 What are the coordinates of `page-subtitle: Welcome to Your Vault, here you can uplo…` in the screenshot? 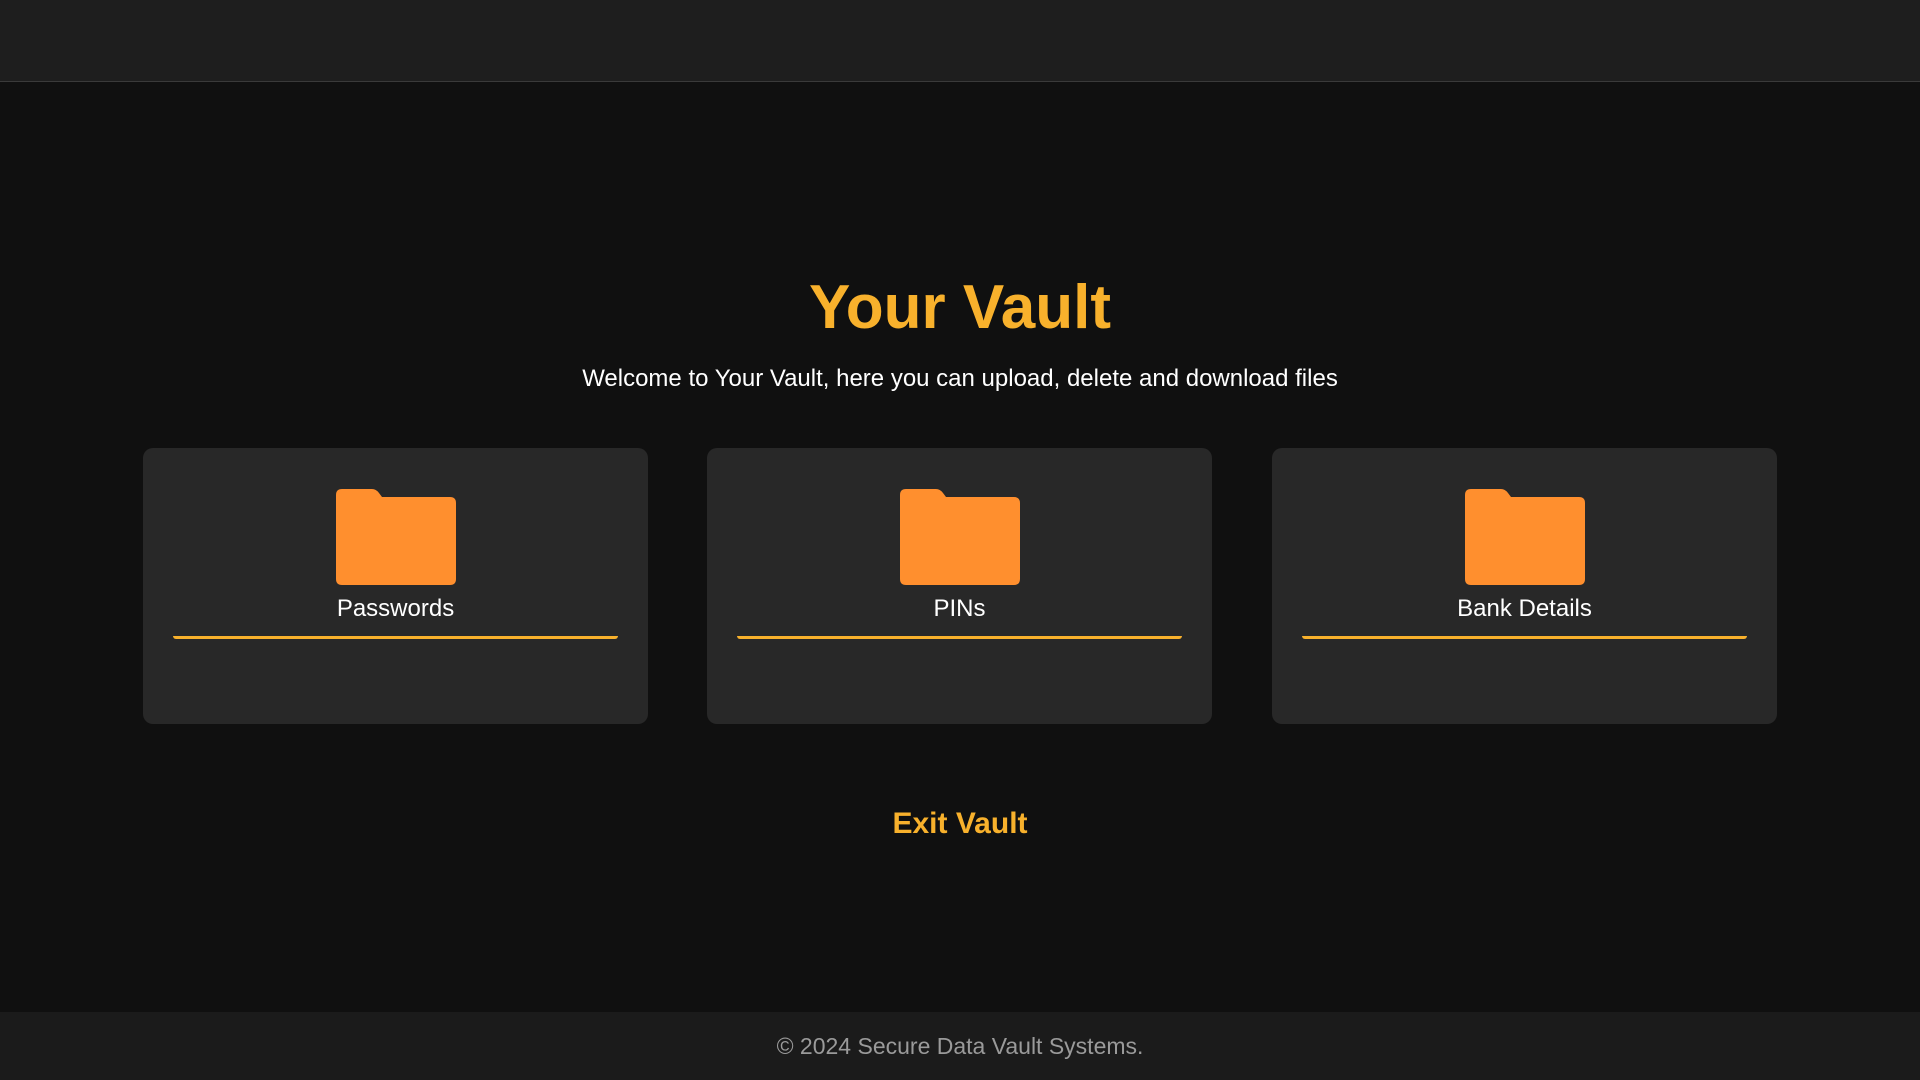 It's located at (960, 378).